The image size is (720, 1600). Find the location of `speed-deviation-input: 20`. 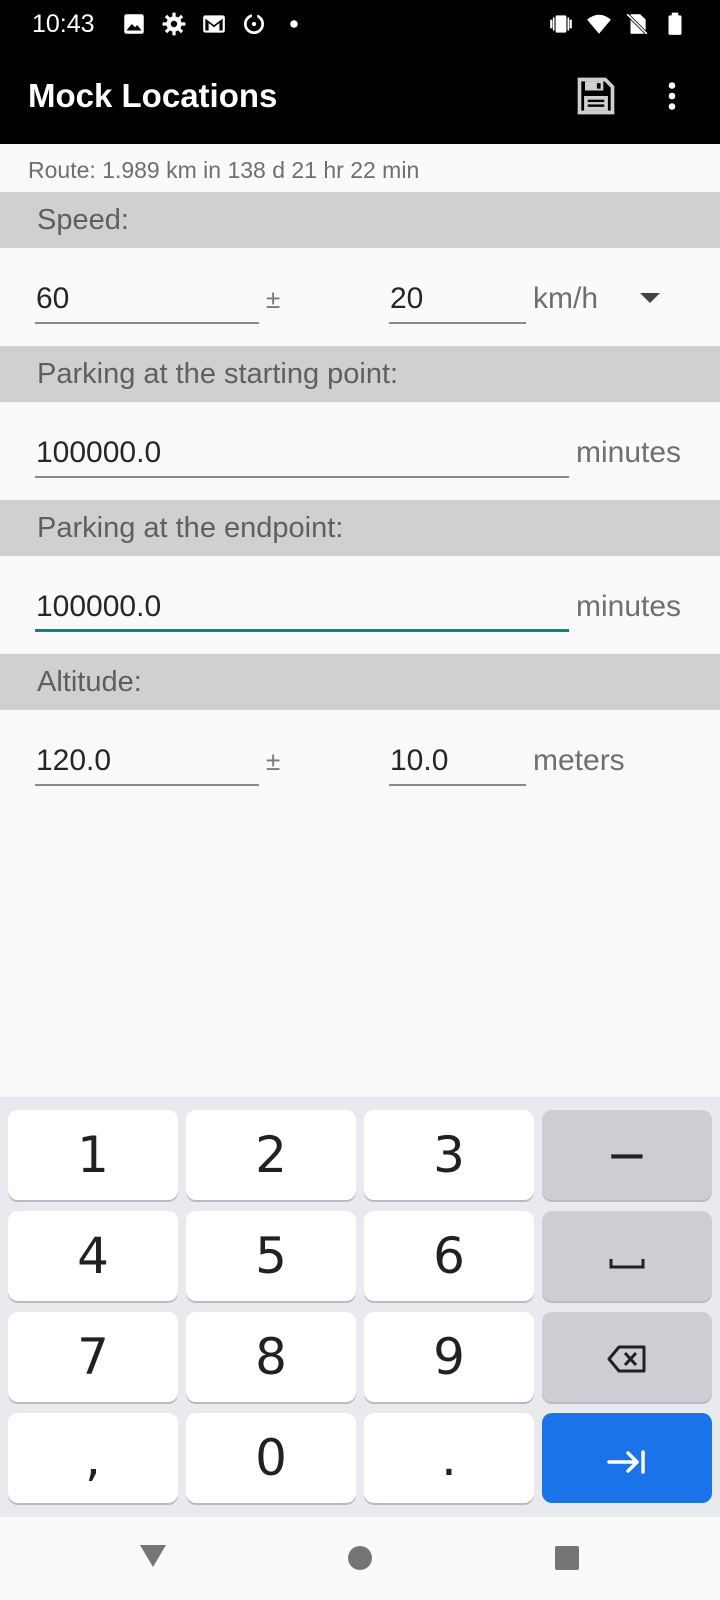

speed-deviation-input: 20 is located at coordinates (457, 299).